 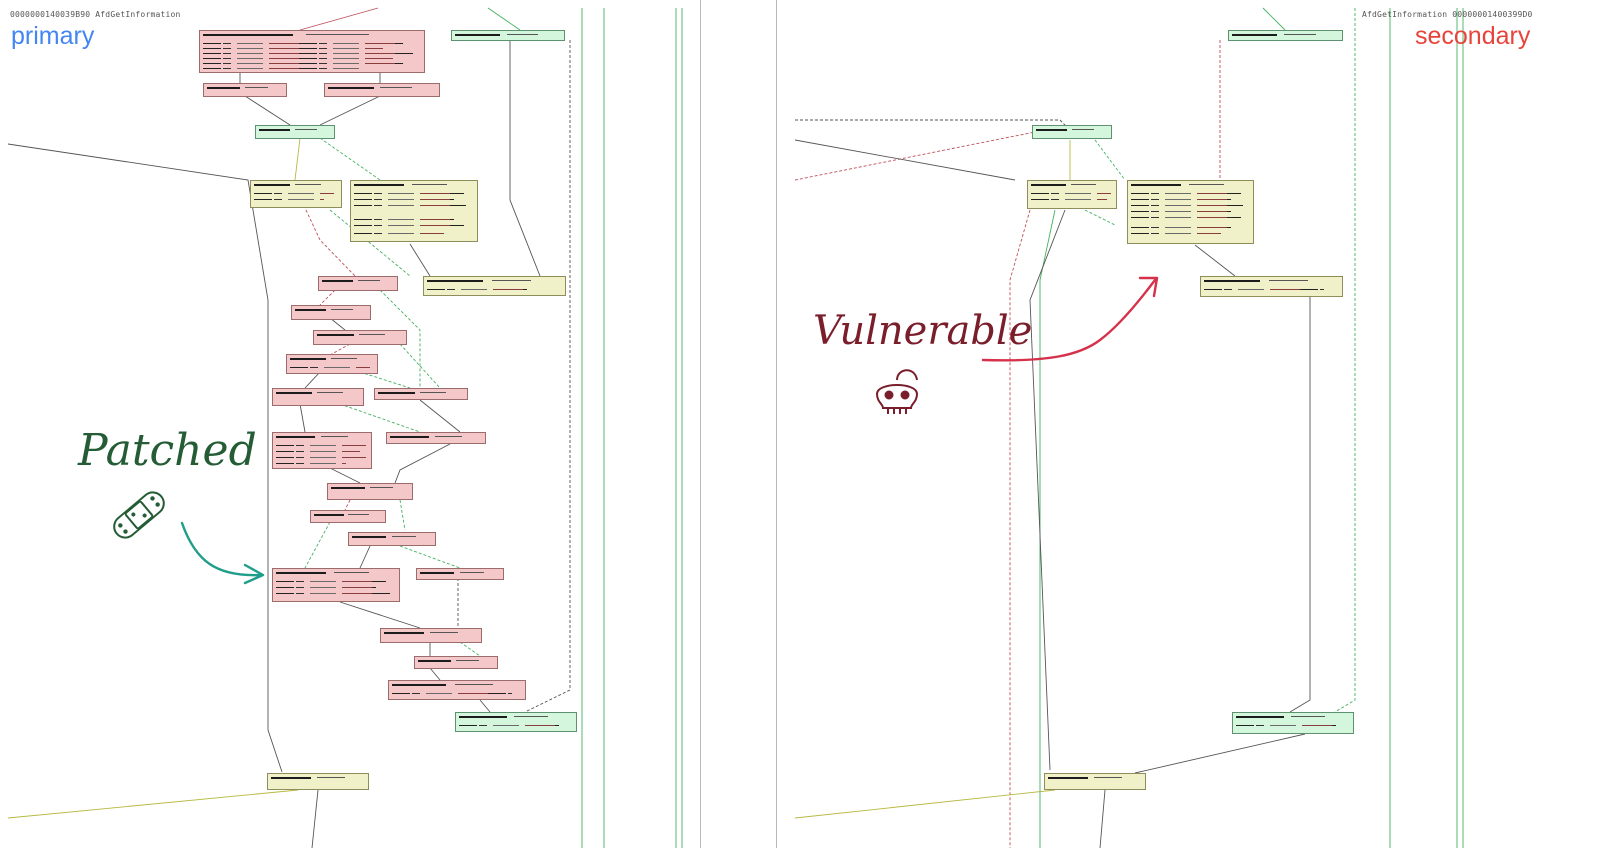 What do you see at coordinates (1447, 14) in the screenshot?
I see `secondary-function-address: AfdGetInformation 00000001400399D0` at bounding box center [1447, 14].